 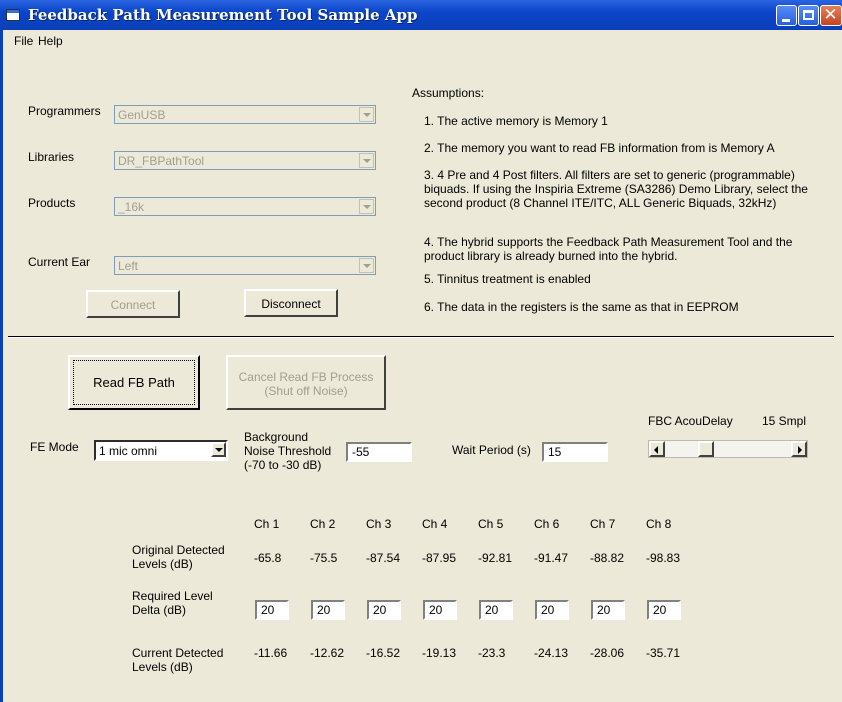 What do you see at coordinates (439, 558) in the screenshot?
I see `original-level-value: -87.95` at bounding box center [439, 558].